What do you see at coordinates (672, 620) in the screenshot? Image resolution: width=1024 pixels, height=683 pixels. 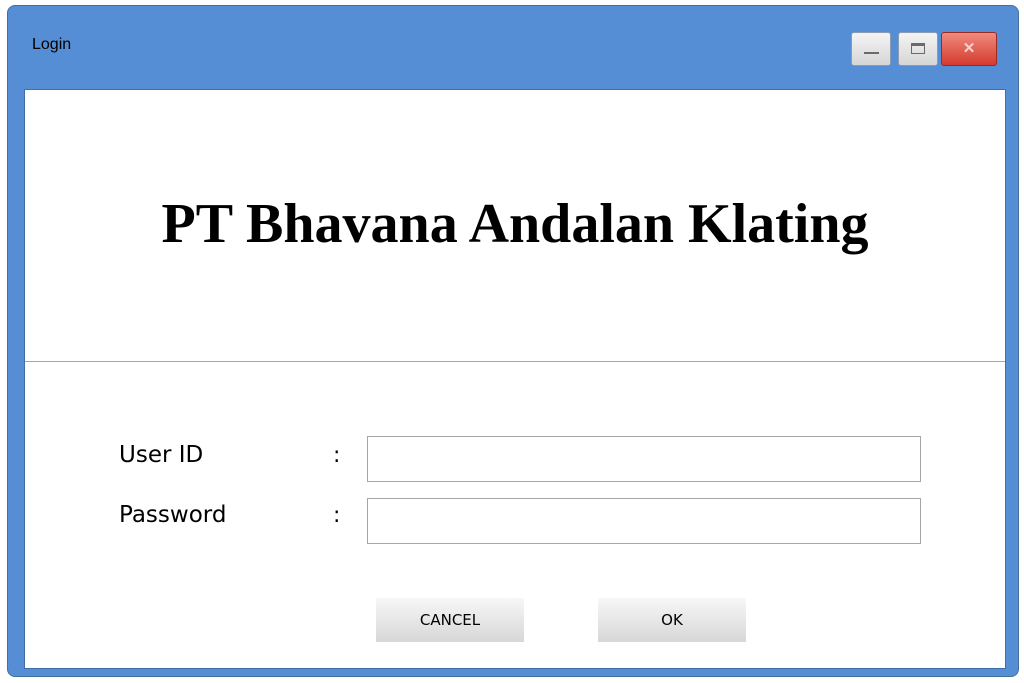 I see `ok-button: OK` at bounding box center [672, 620].